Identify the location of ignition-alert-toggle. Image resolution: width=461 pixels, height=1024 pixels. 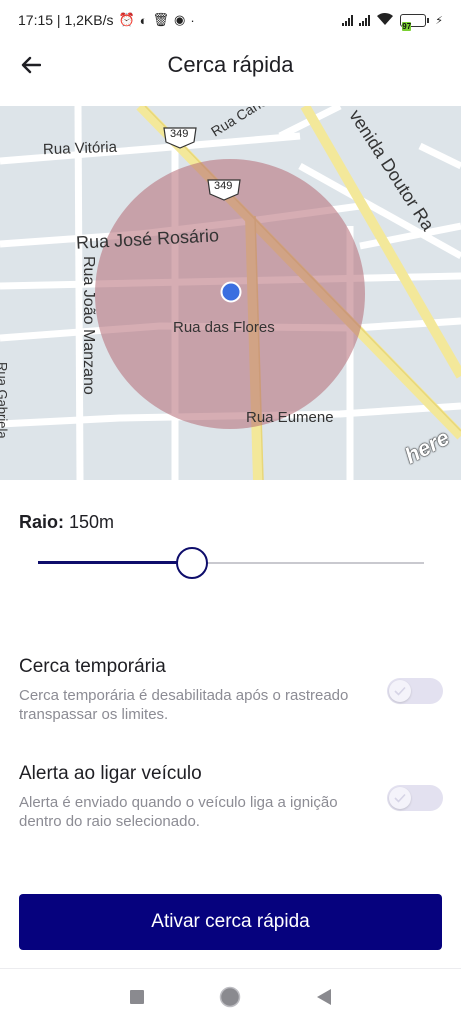
(415, 798).